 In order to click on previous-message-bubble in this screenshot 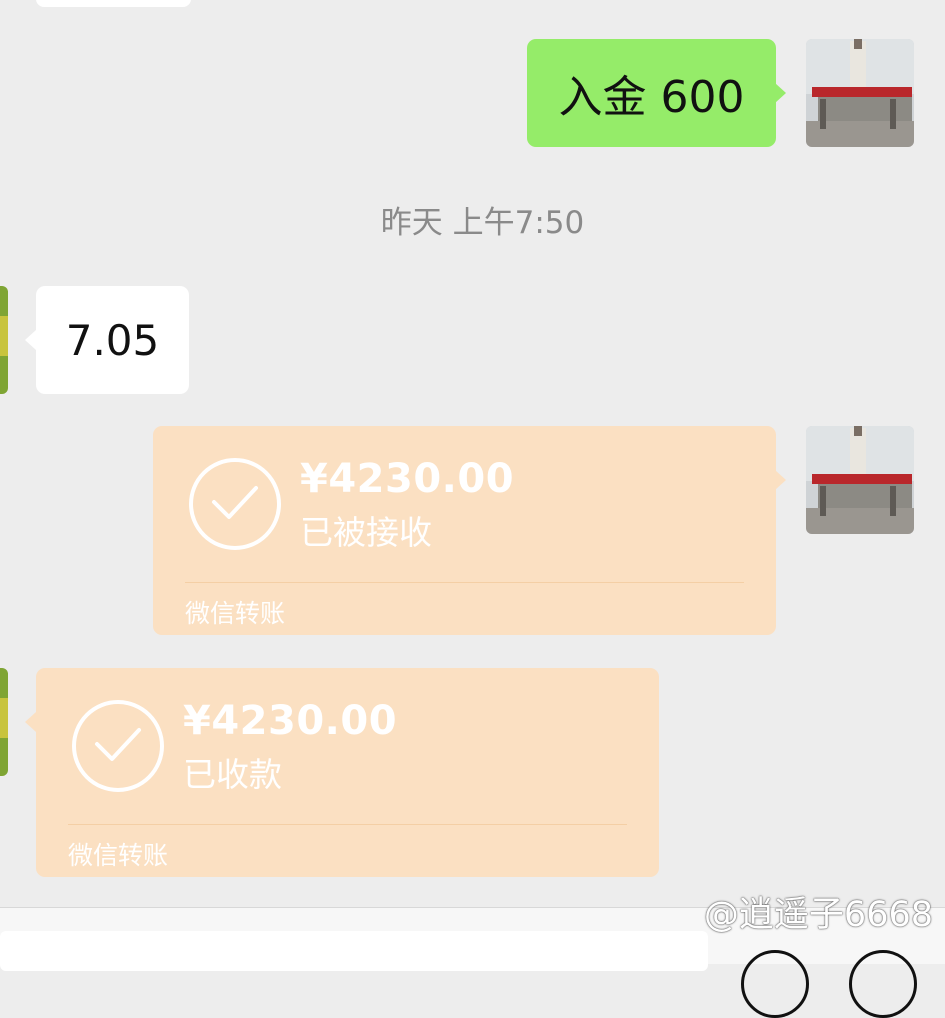, I will do `click(113, 3)`.